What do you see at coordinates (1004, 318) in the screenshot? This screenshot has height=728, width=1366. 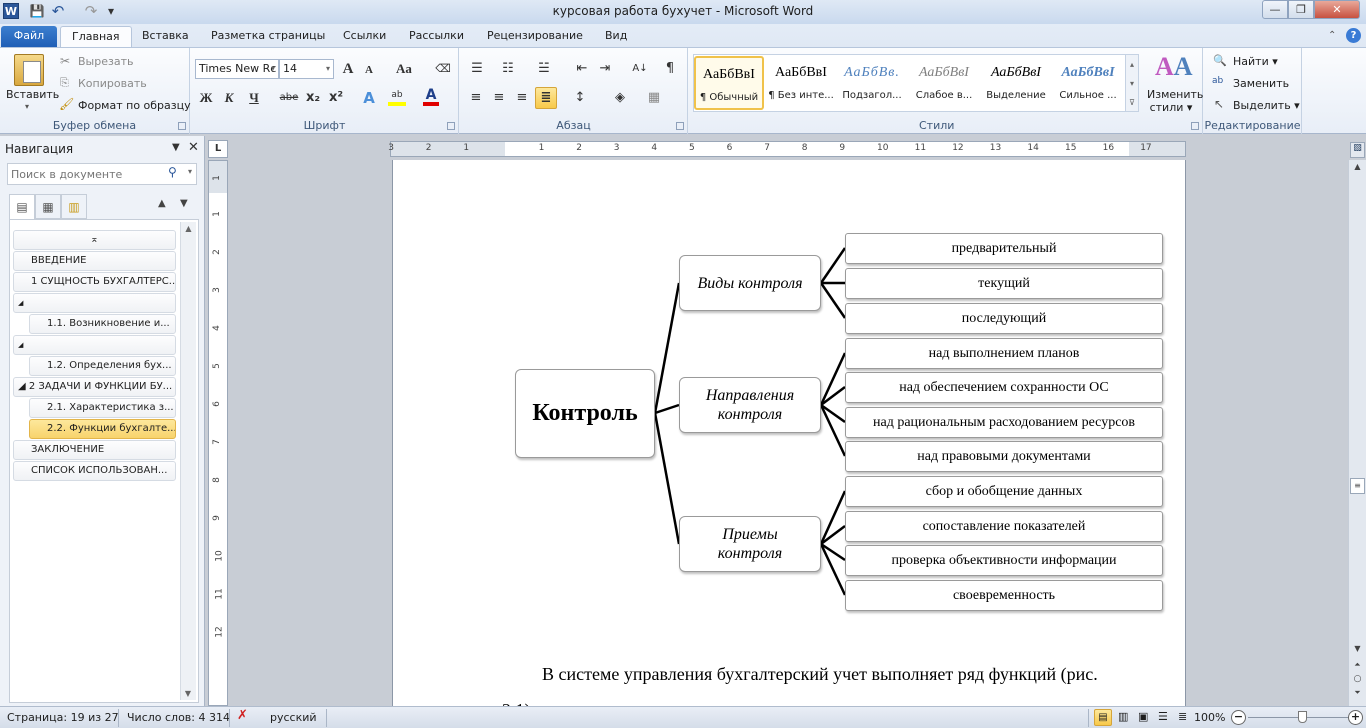 I see `diagram-leaf-node: последующий` at bounding box center [1004, 318].